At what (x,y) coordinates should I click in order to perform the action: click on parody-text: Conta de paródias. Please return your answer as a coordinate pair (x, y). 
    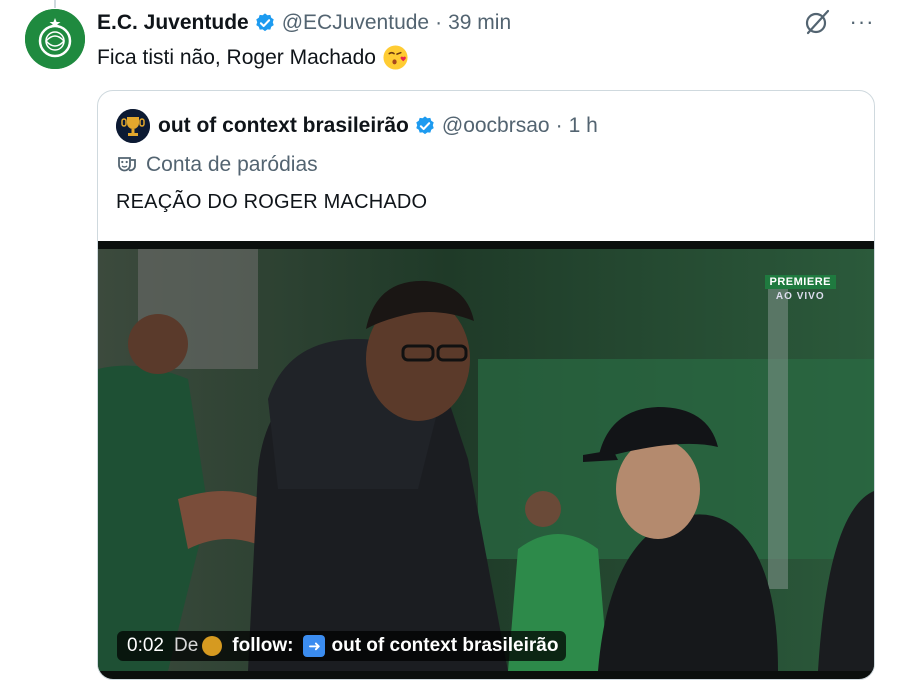
    Looking at the image, I should click on (232, 164).